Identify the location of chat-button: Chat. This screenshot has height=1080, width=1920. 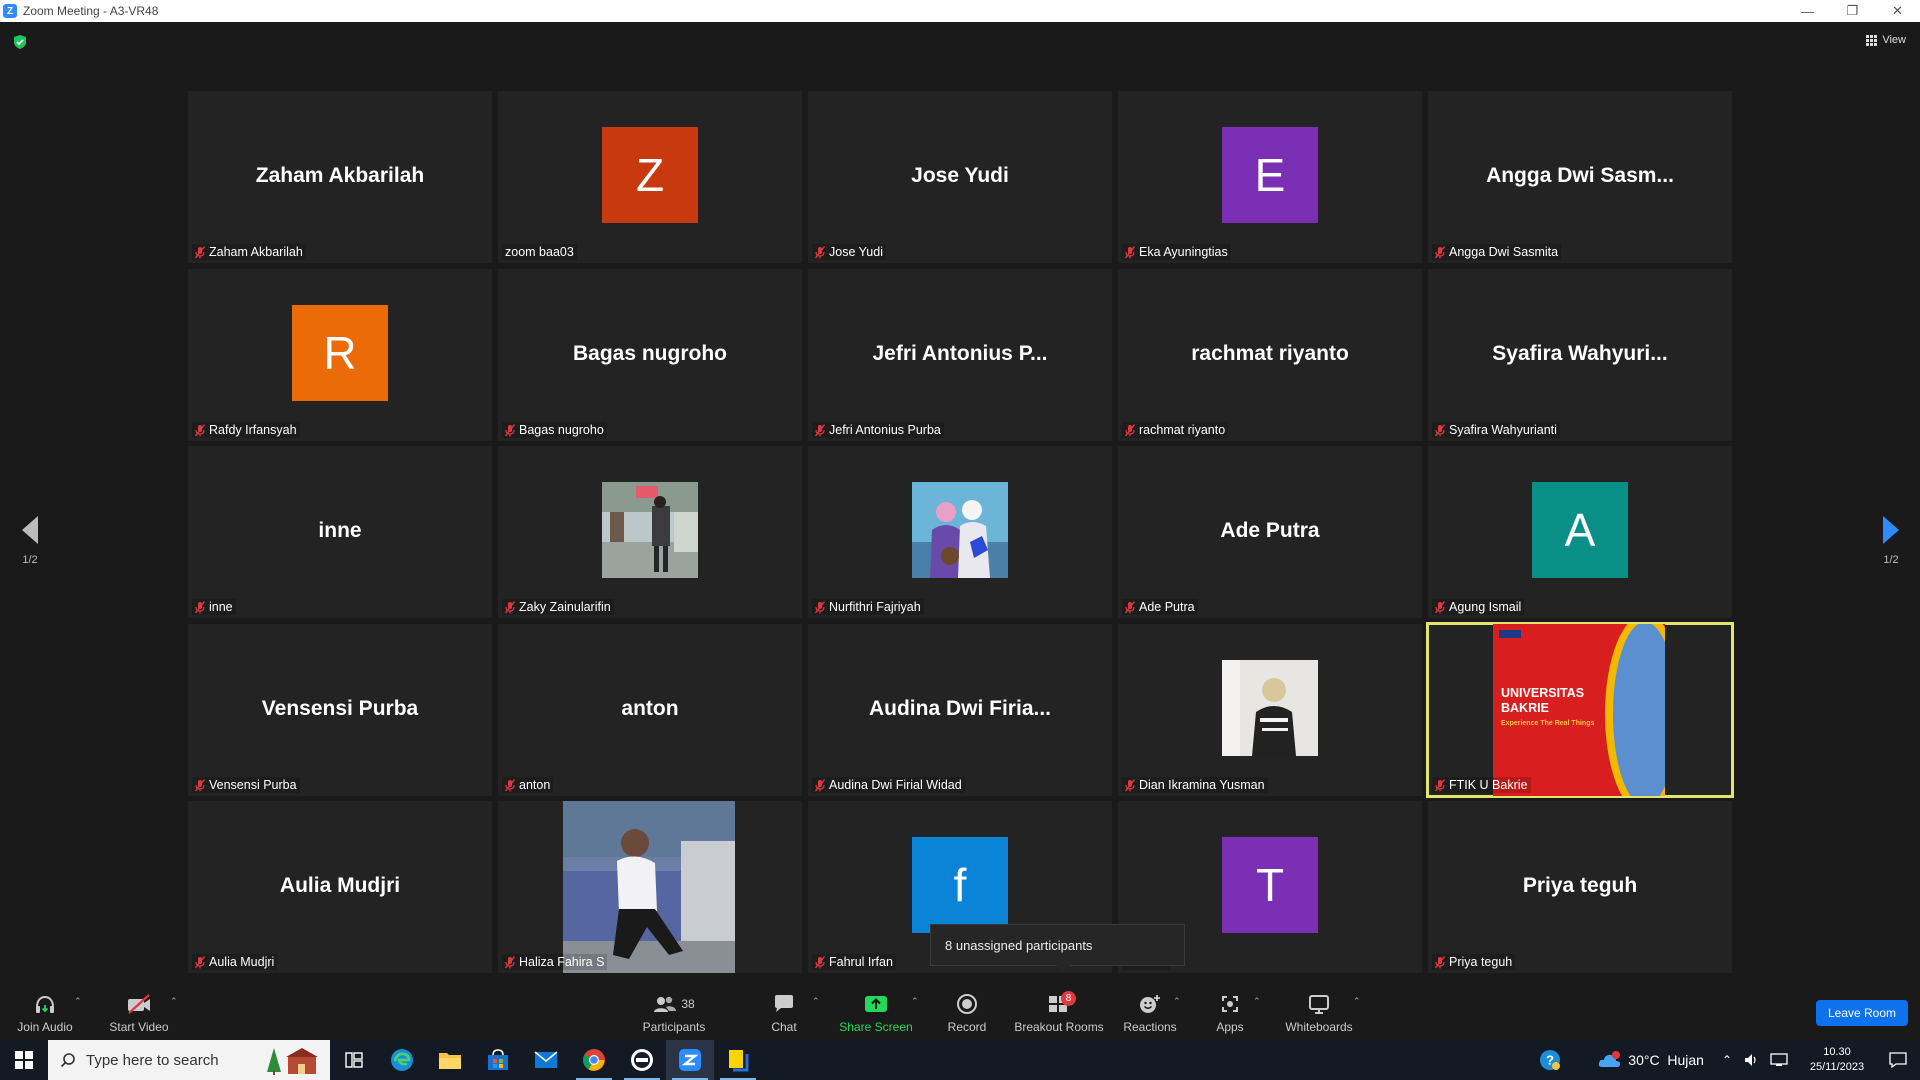
(784, 1012).